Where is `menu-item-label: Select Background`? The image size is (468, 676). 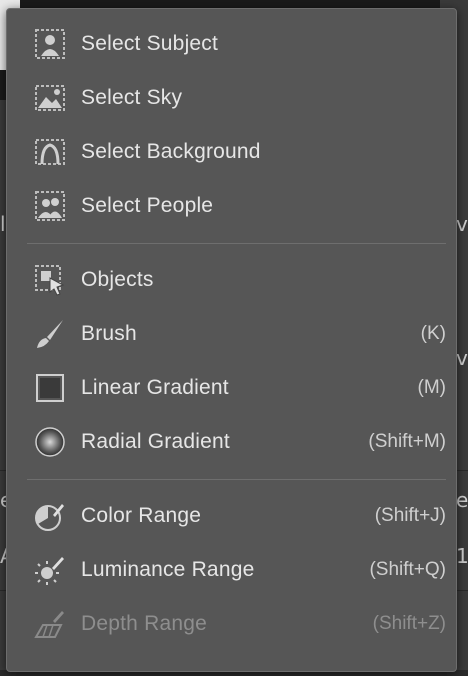 menu-item-label: Select Background is located at coordinates (171, 151).